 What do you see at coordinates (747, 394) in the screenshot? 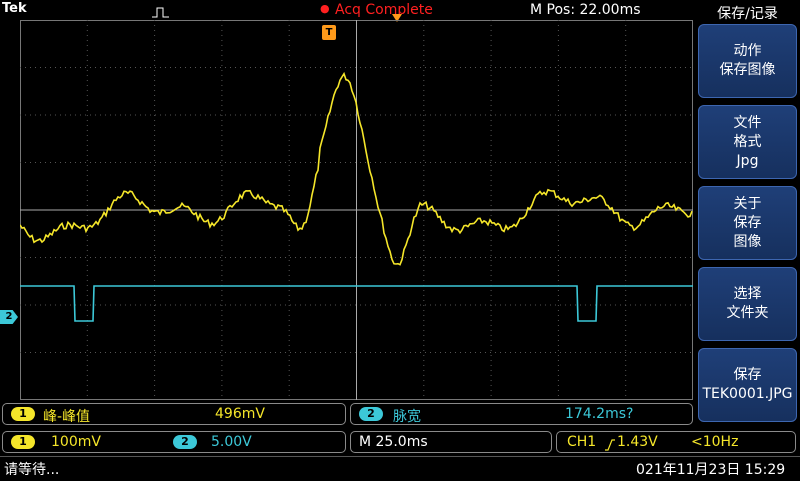
I see `menu-btn-line: TEK0001.JPG` at bounding box center [747, 394].